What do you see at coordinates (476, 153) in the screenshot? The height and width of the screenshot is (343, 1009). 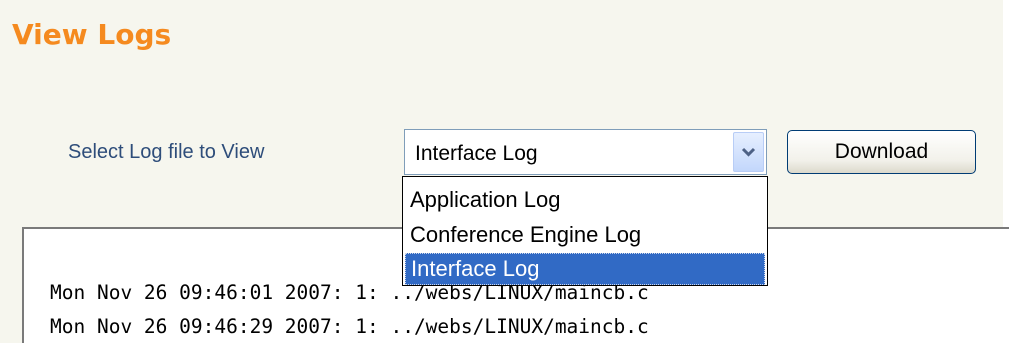 I see `log-file-select-value: Interface Log` at bounding box center [476, 153].